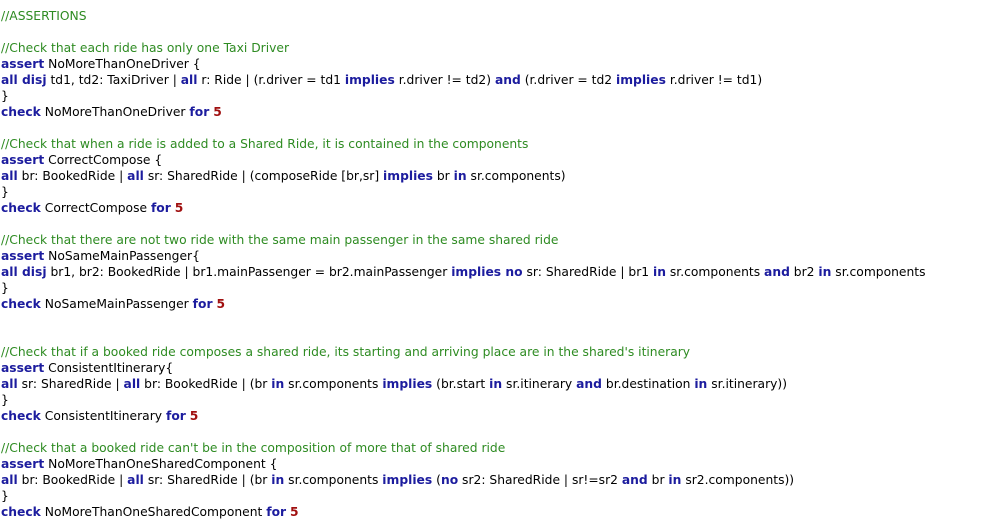 The width and height of the screenshot is (983, 528). What do you see at coordinates (492, 304) in the screenshot?
I see `code-line: check NoSameMainPassenger for 5` at bounding box center [492, 304].